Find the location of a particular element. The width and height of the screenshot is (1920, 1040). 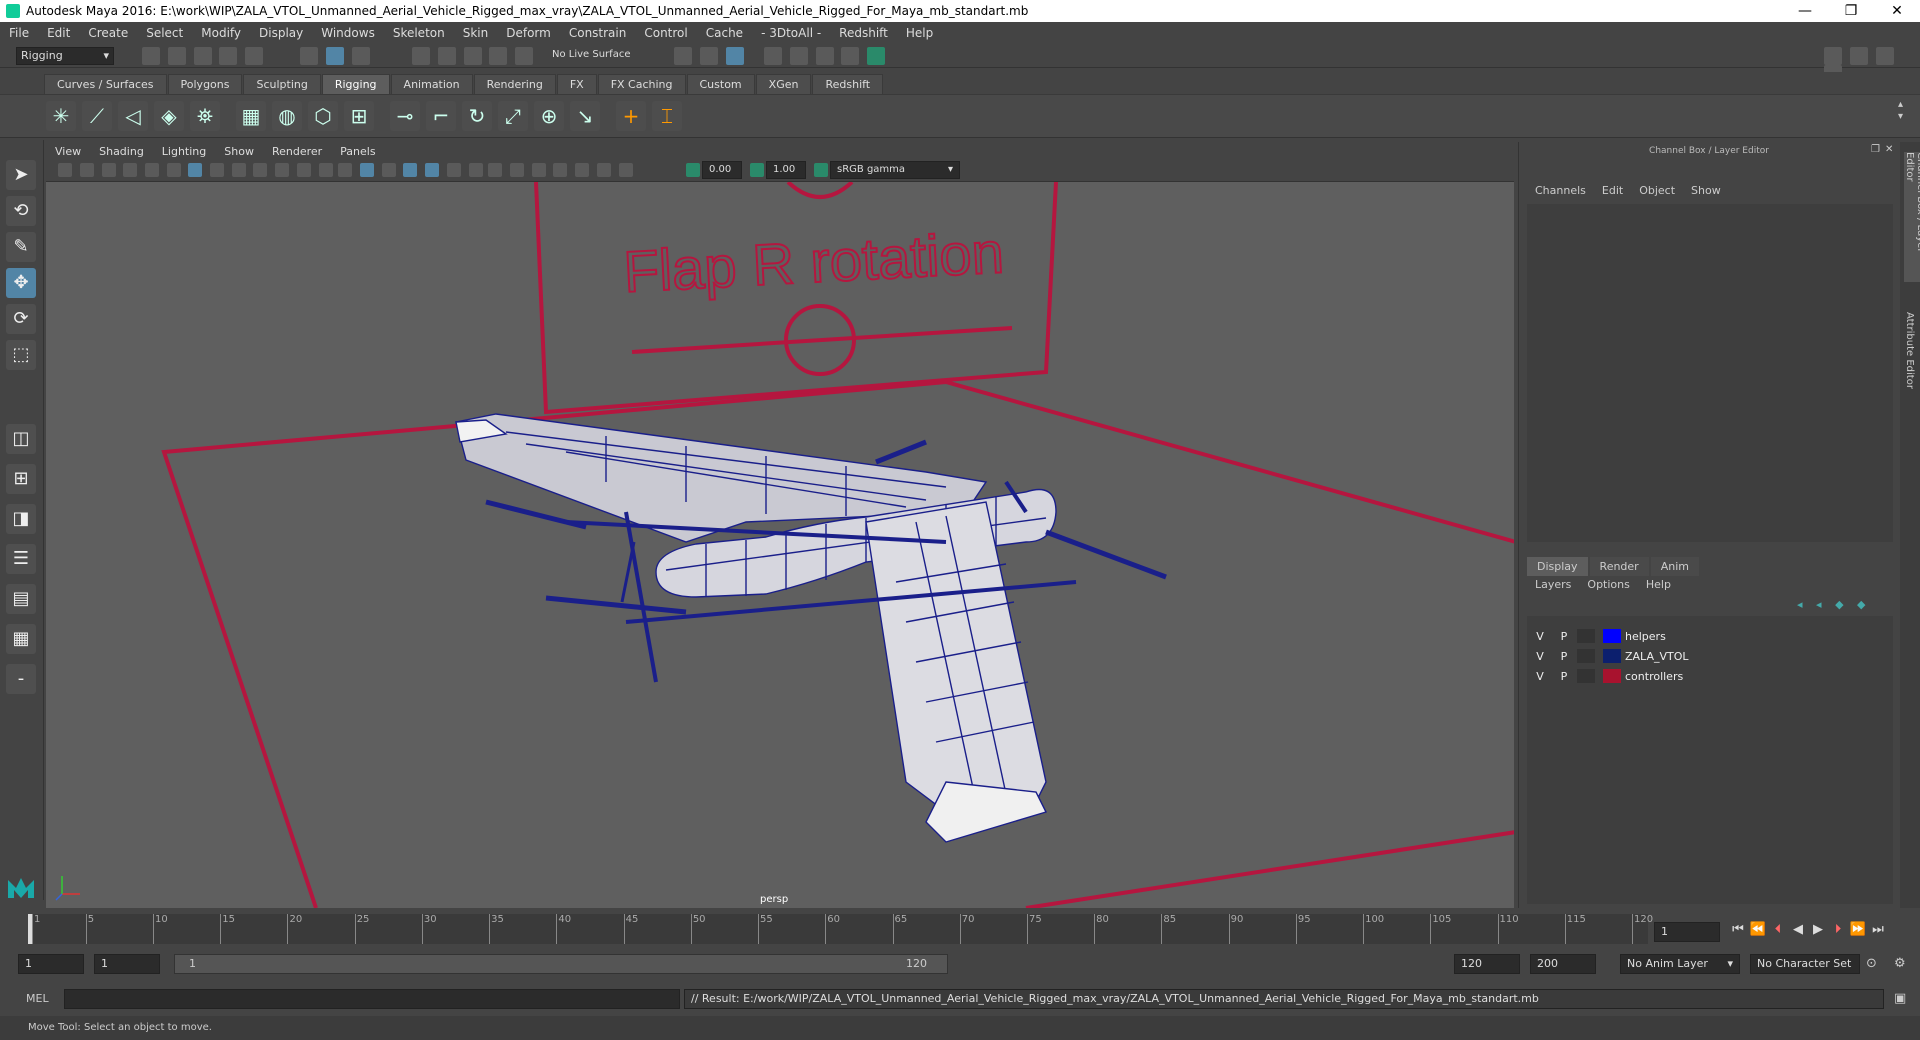

joint-tool-icon: ✳ is located at coordinates (61, 116).